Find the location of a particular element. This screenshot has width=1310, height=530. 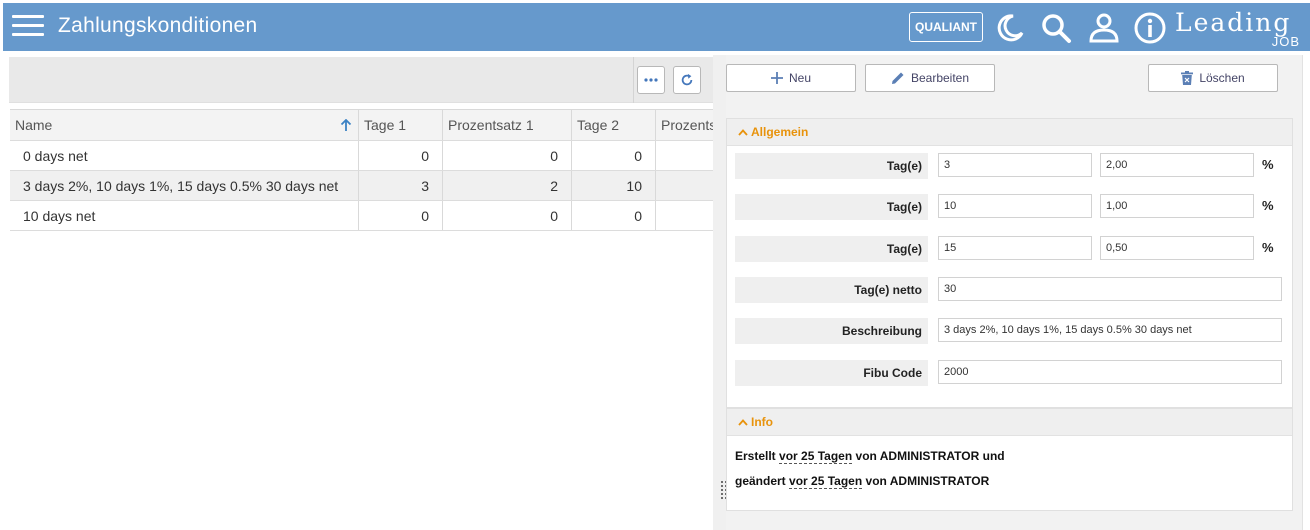

page-title: Zahlungskonditionen is located at coordinates (158, 25).